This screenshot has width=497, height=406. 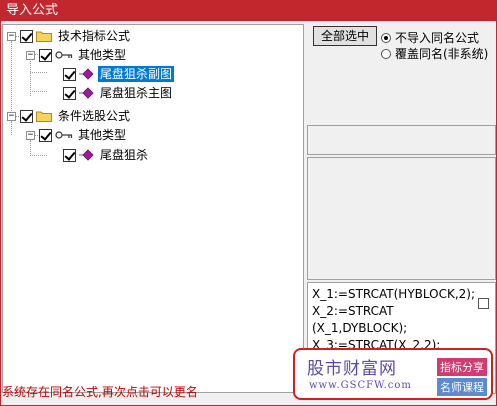 I want to click on watermark-tag-courses: 名师课程, so click(x=462, y=387).